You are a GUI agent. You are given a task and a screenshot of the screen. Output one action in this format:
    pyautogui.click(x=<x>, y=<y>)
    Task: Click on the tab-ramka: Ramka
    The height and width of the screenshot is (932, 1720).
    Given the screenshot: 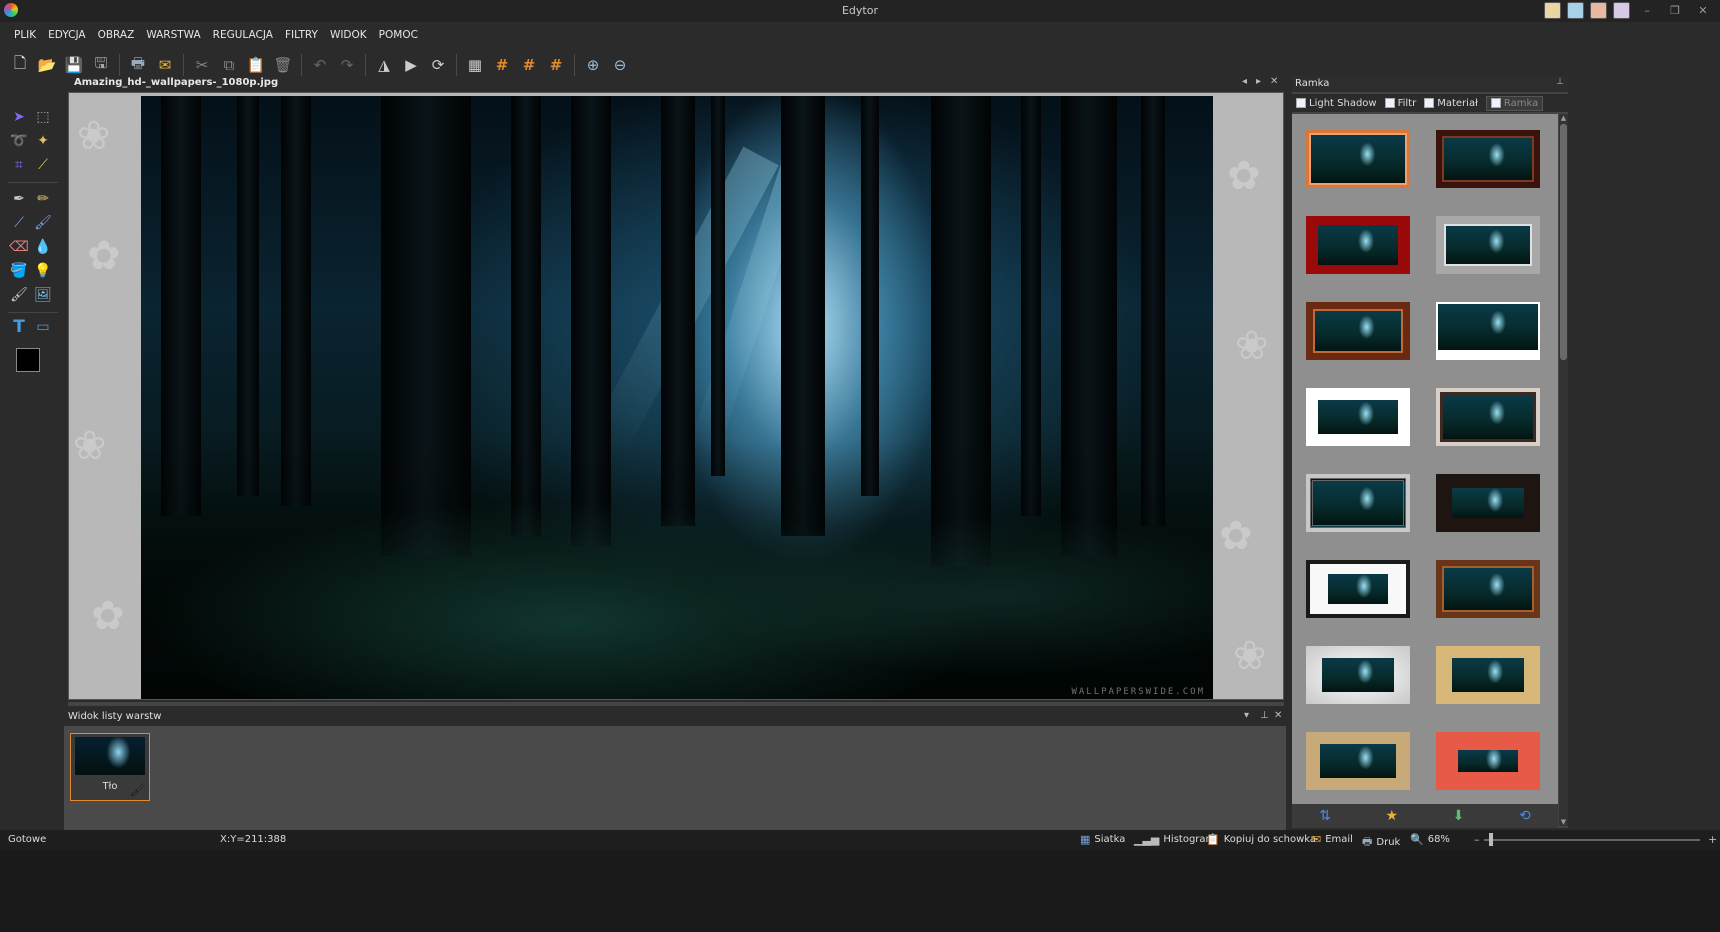 What is the action you would take?
    pyautogui.click(x=1514, y=103)
    